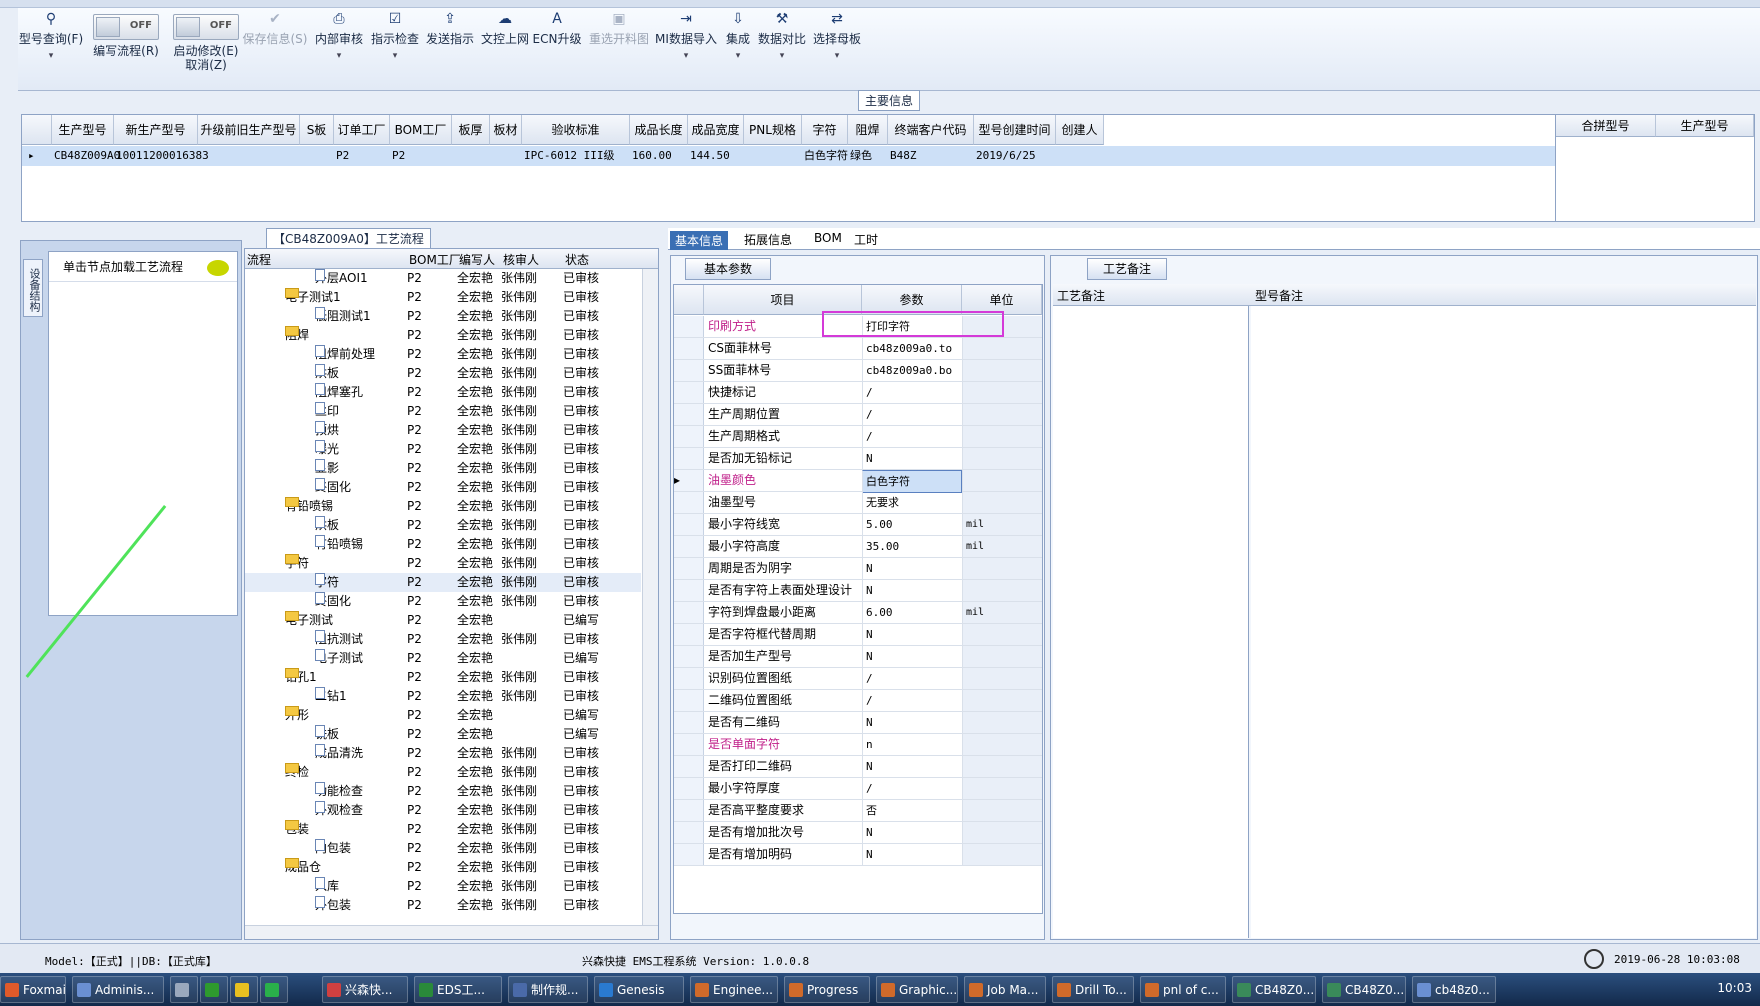 This screenshot has height=1006, width=1760. I want to click on grid-header: PNL规格, so click(773, 130).